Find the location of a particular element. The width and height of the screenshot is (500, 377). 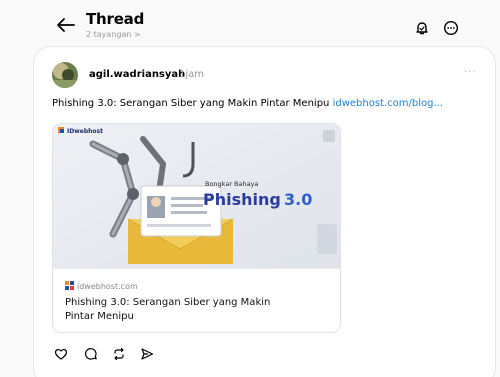

views-count-link: 2 tayangan > is located at coordinates (113, 34).